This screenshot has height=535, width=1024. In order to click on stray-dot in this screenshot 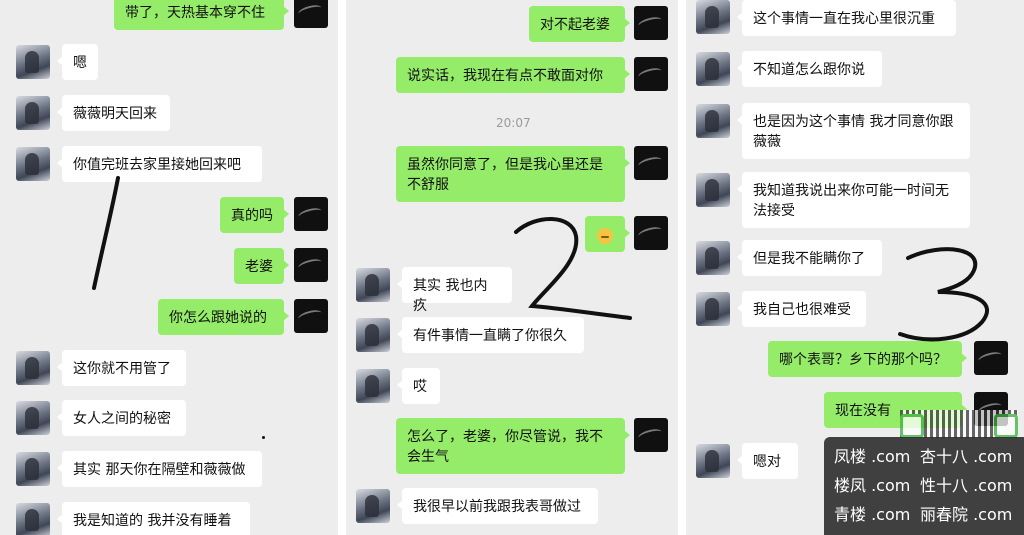, I will do `click(263, 437)`.